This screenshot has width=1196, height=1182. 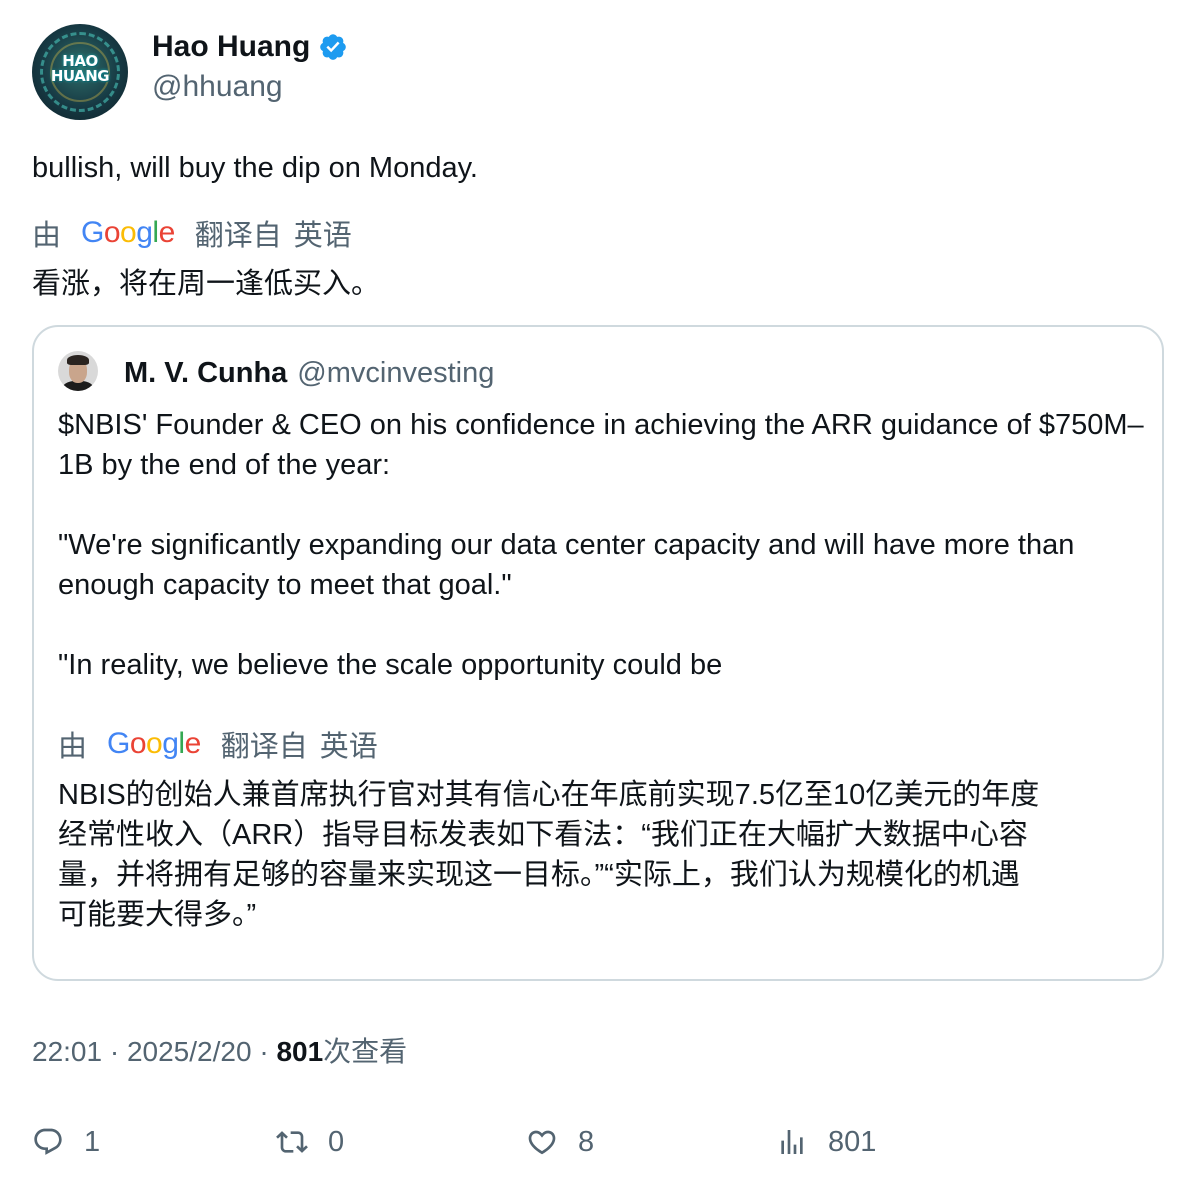 What do you see at coordinates (231, 47) in the screenshot?
I see `author-name: Hao Huang` at bounding box center [231, 47].